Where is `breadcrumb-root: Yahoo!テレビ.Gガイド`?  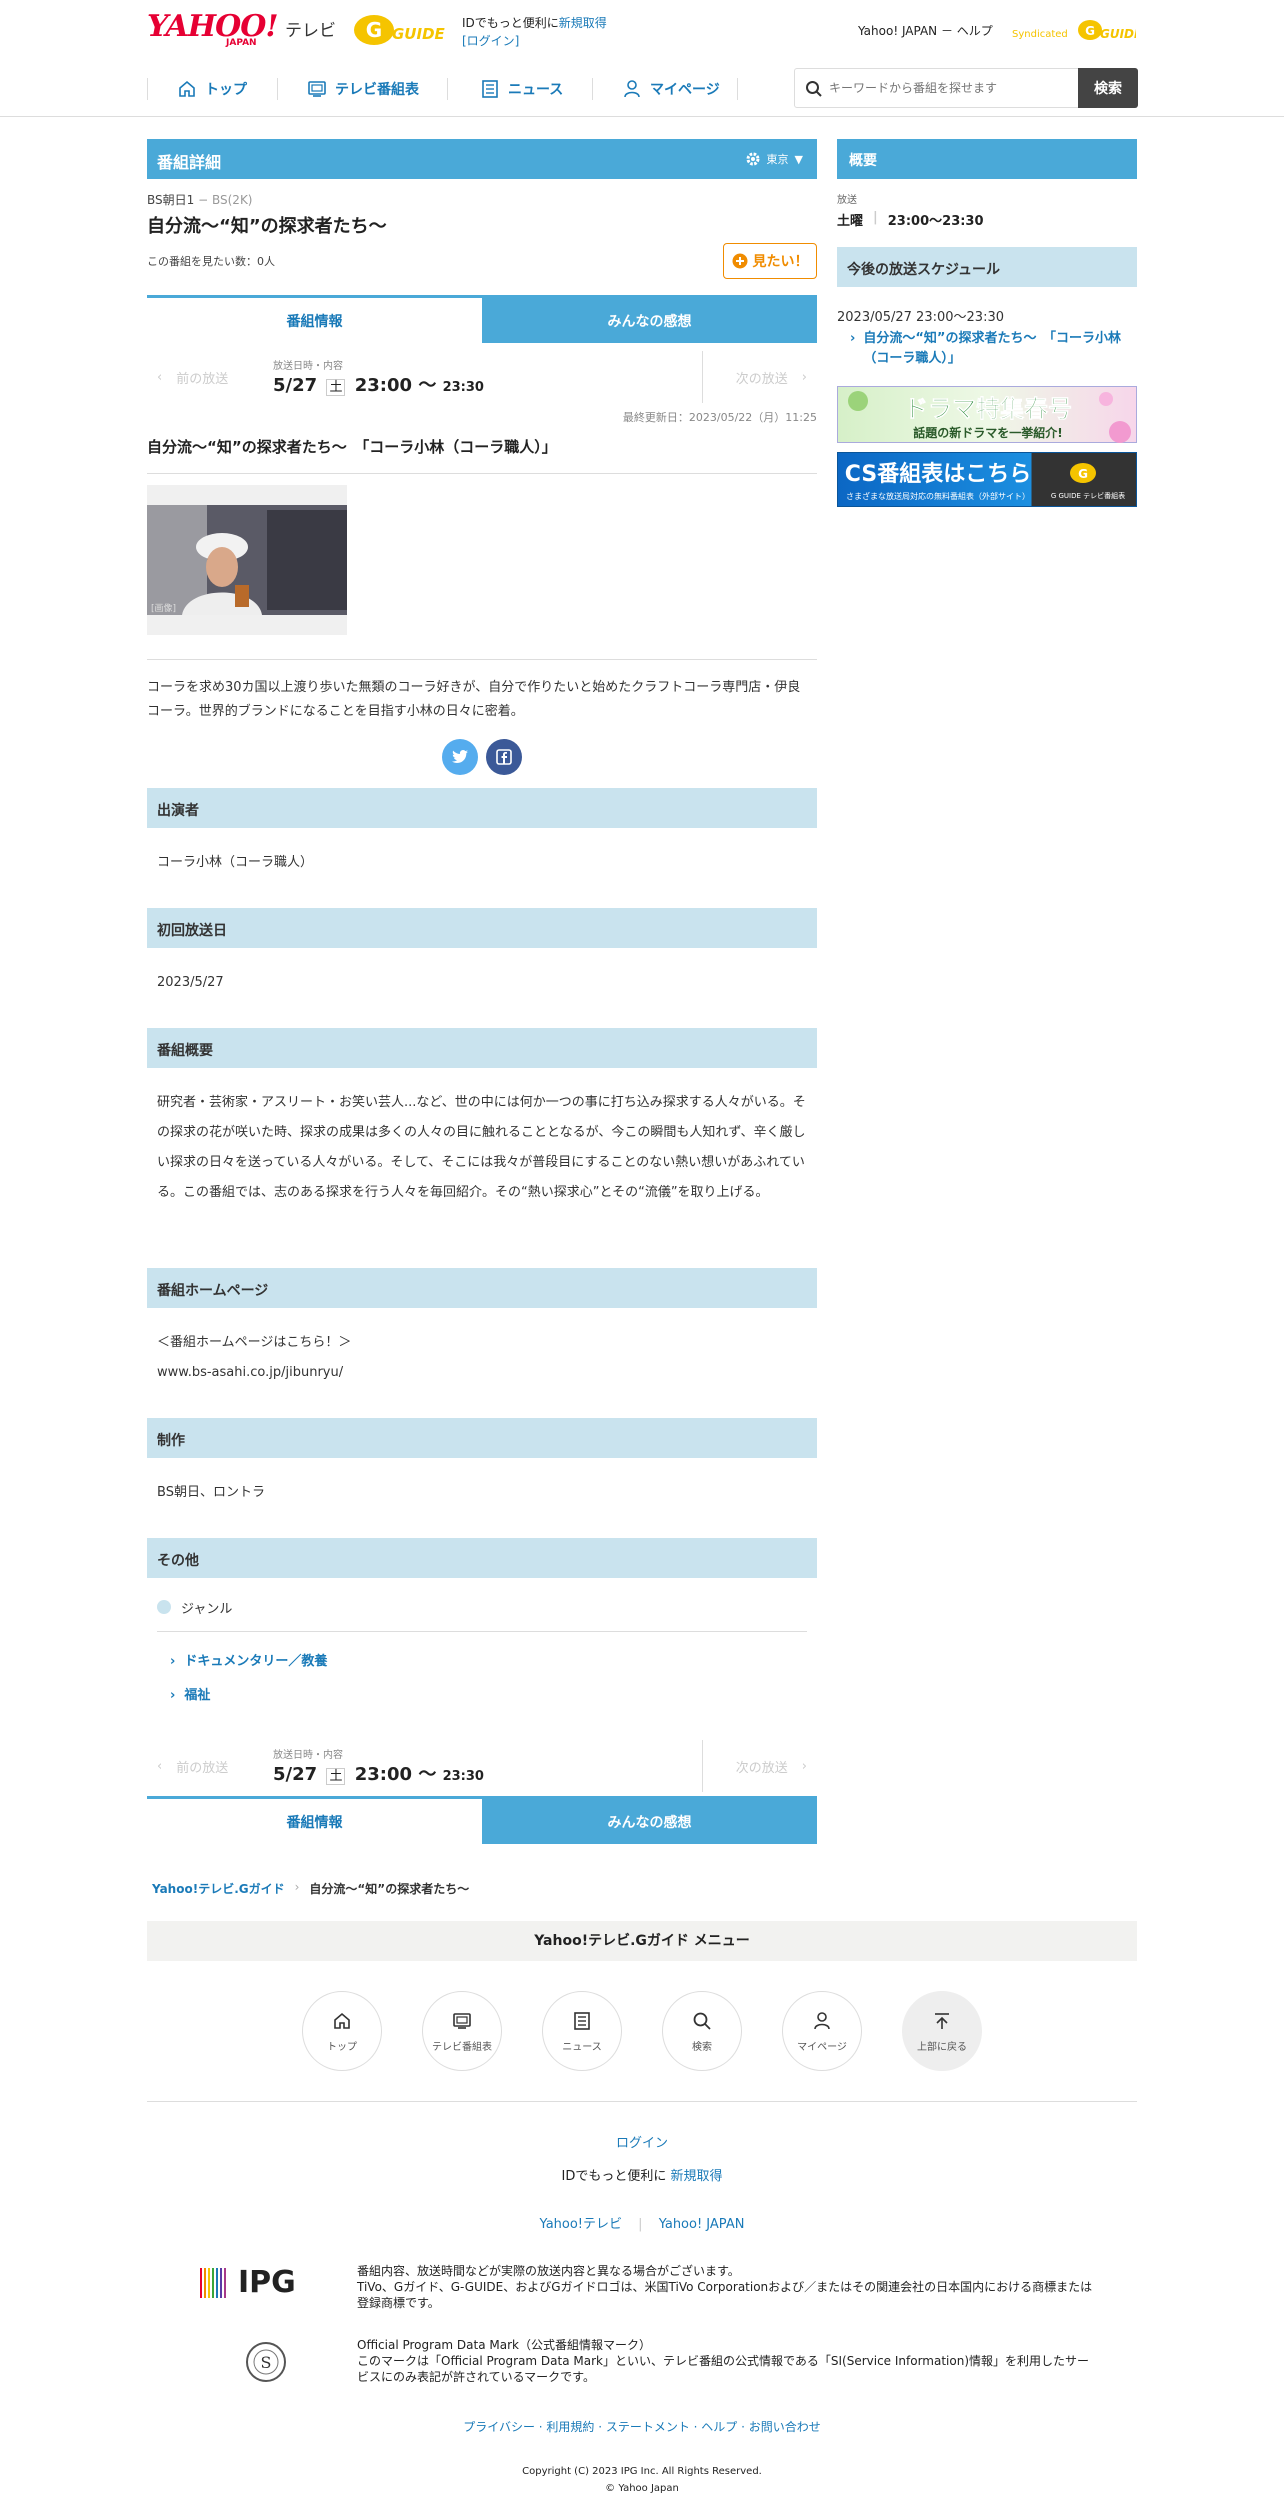
breadcrumb-root: Yahoo!テレビ.Gガイド is located at coordinates (218, 1888).